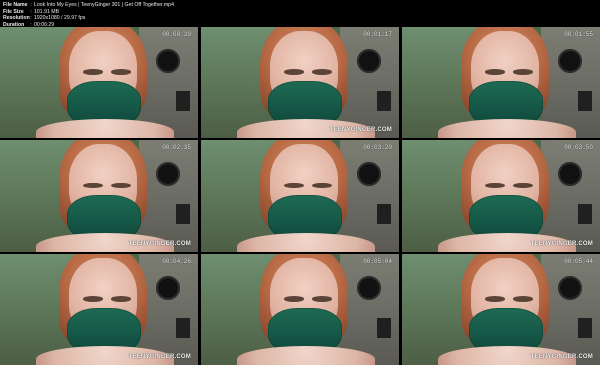  Describe the element at coordinates (99, 82) in the screenshot. I see `thumbnail-1: 00:00:39` at that location.